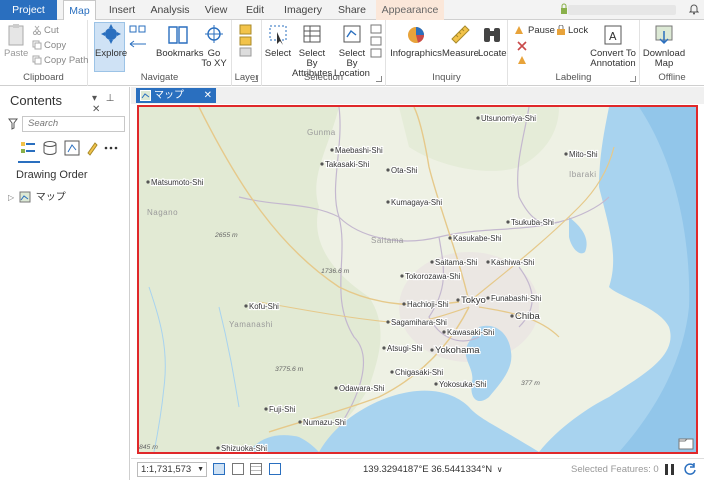  I want to click on tab-imagery: Imagery, so click(303, 10).